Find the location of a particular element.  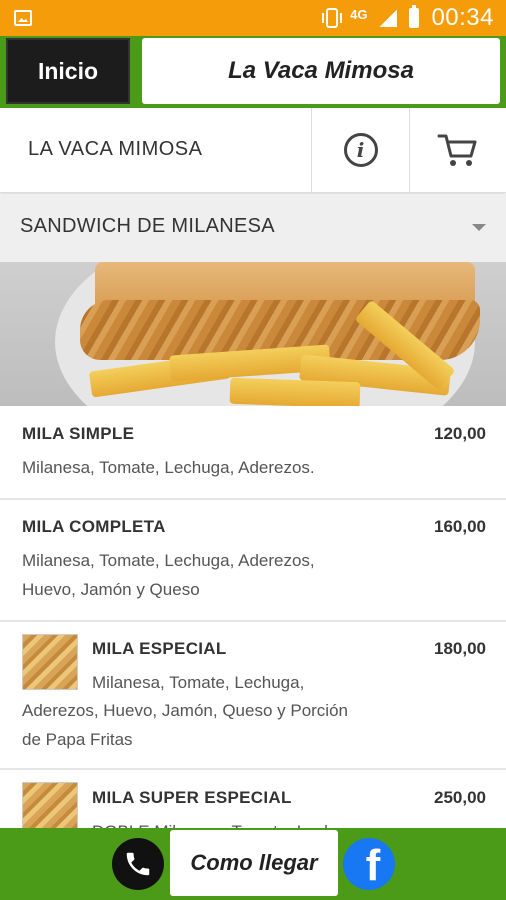

item-name: MILA SUPER ESPECIAL is located at coordinates (192, 797).